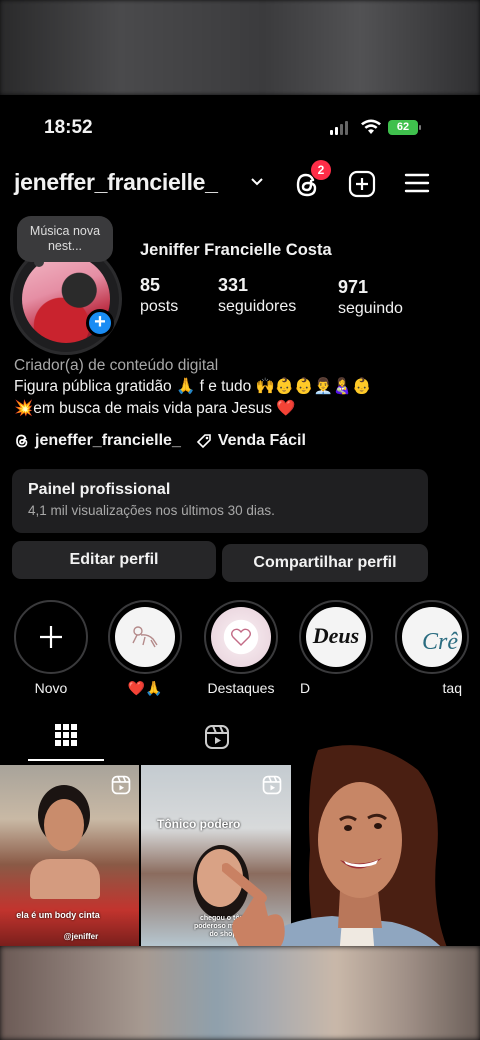  What do you see at coordinates (241, 688) in the screenshot?
I see `highlight-label: Destaques` at bounding box center [241, 688].